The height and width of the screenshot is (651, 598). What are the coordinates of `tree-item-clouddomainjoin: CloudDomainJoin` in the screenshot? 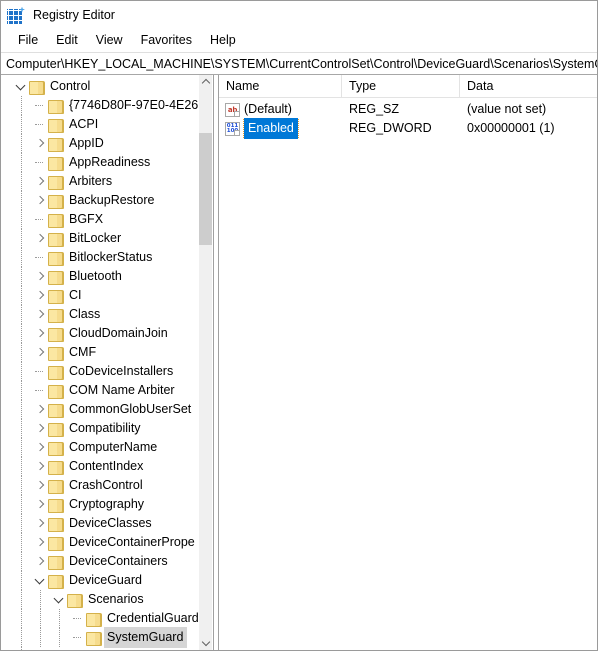 It's located at (100, 333).